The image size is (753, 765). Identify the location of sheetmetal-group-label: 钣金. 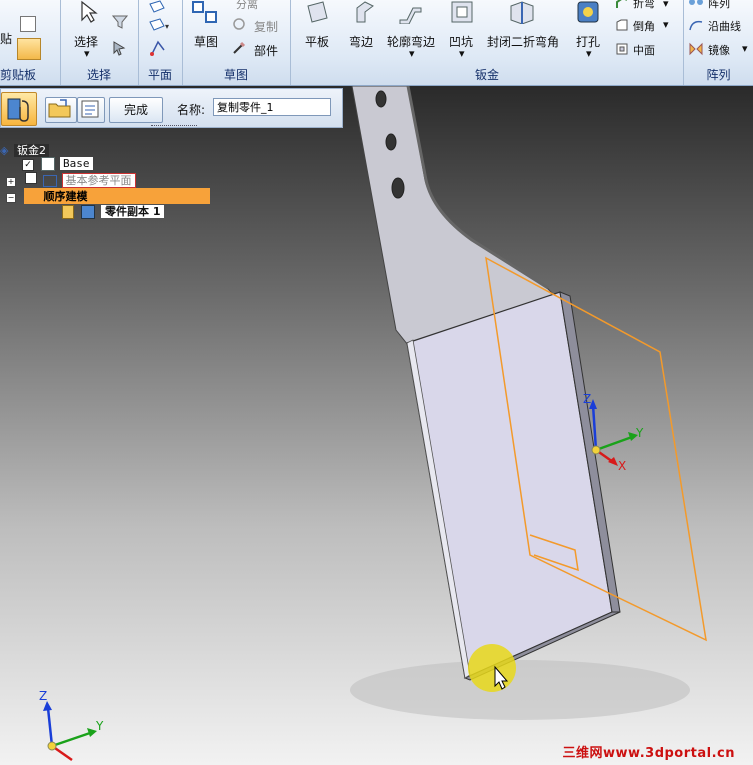
(486, 75).